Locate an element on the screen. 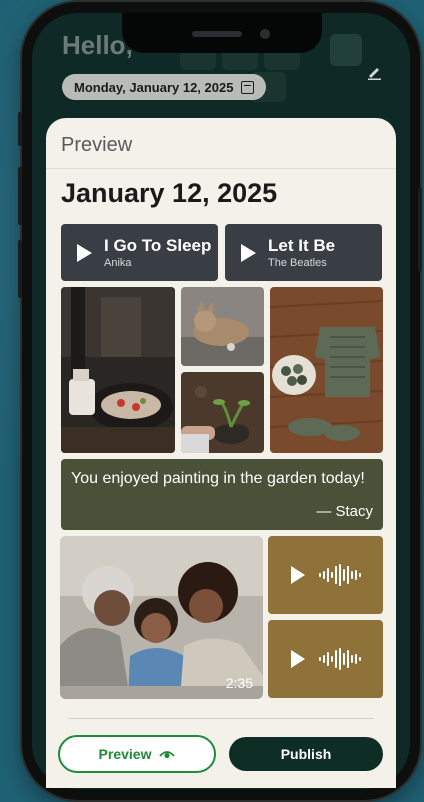 Image resolution: width=424 pixels, height=802 pixels. page-title: January 12, 2025 is located at coordinates (169, 193).